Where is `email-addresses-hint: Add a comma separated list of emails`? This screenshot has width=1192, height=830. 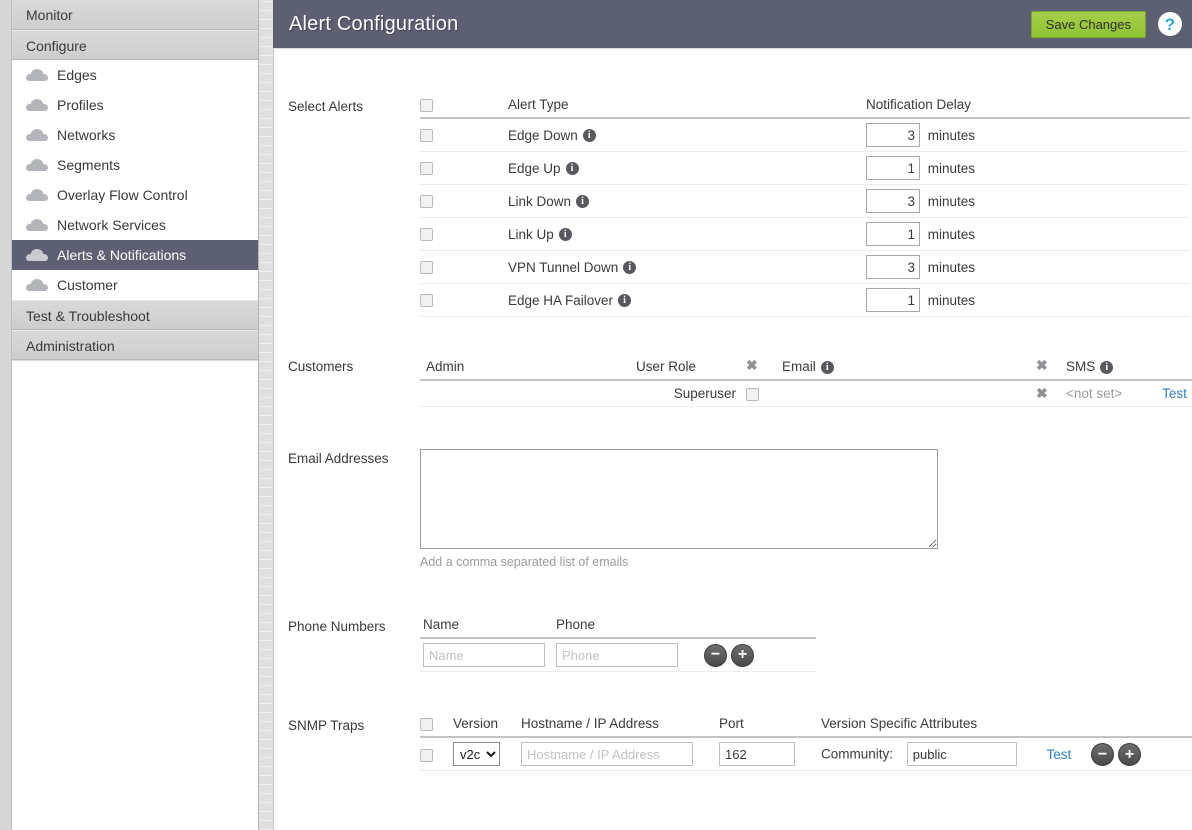
email-addresses-hint: Add a comma separated list of emails is located at coordinates (524, 562).